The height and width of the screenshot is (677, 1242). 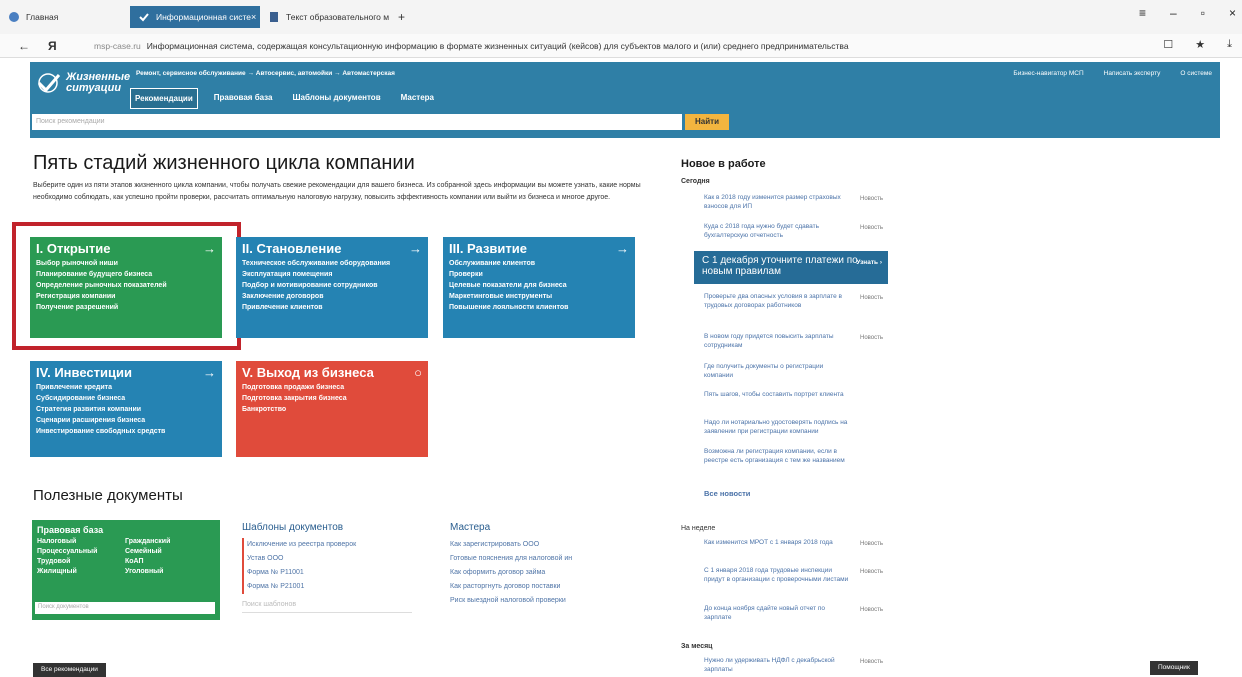 I want to click on search-button: Найти, so click(x=707, y=122).